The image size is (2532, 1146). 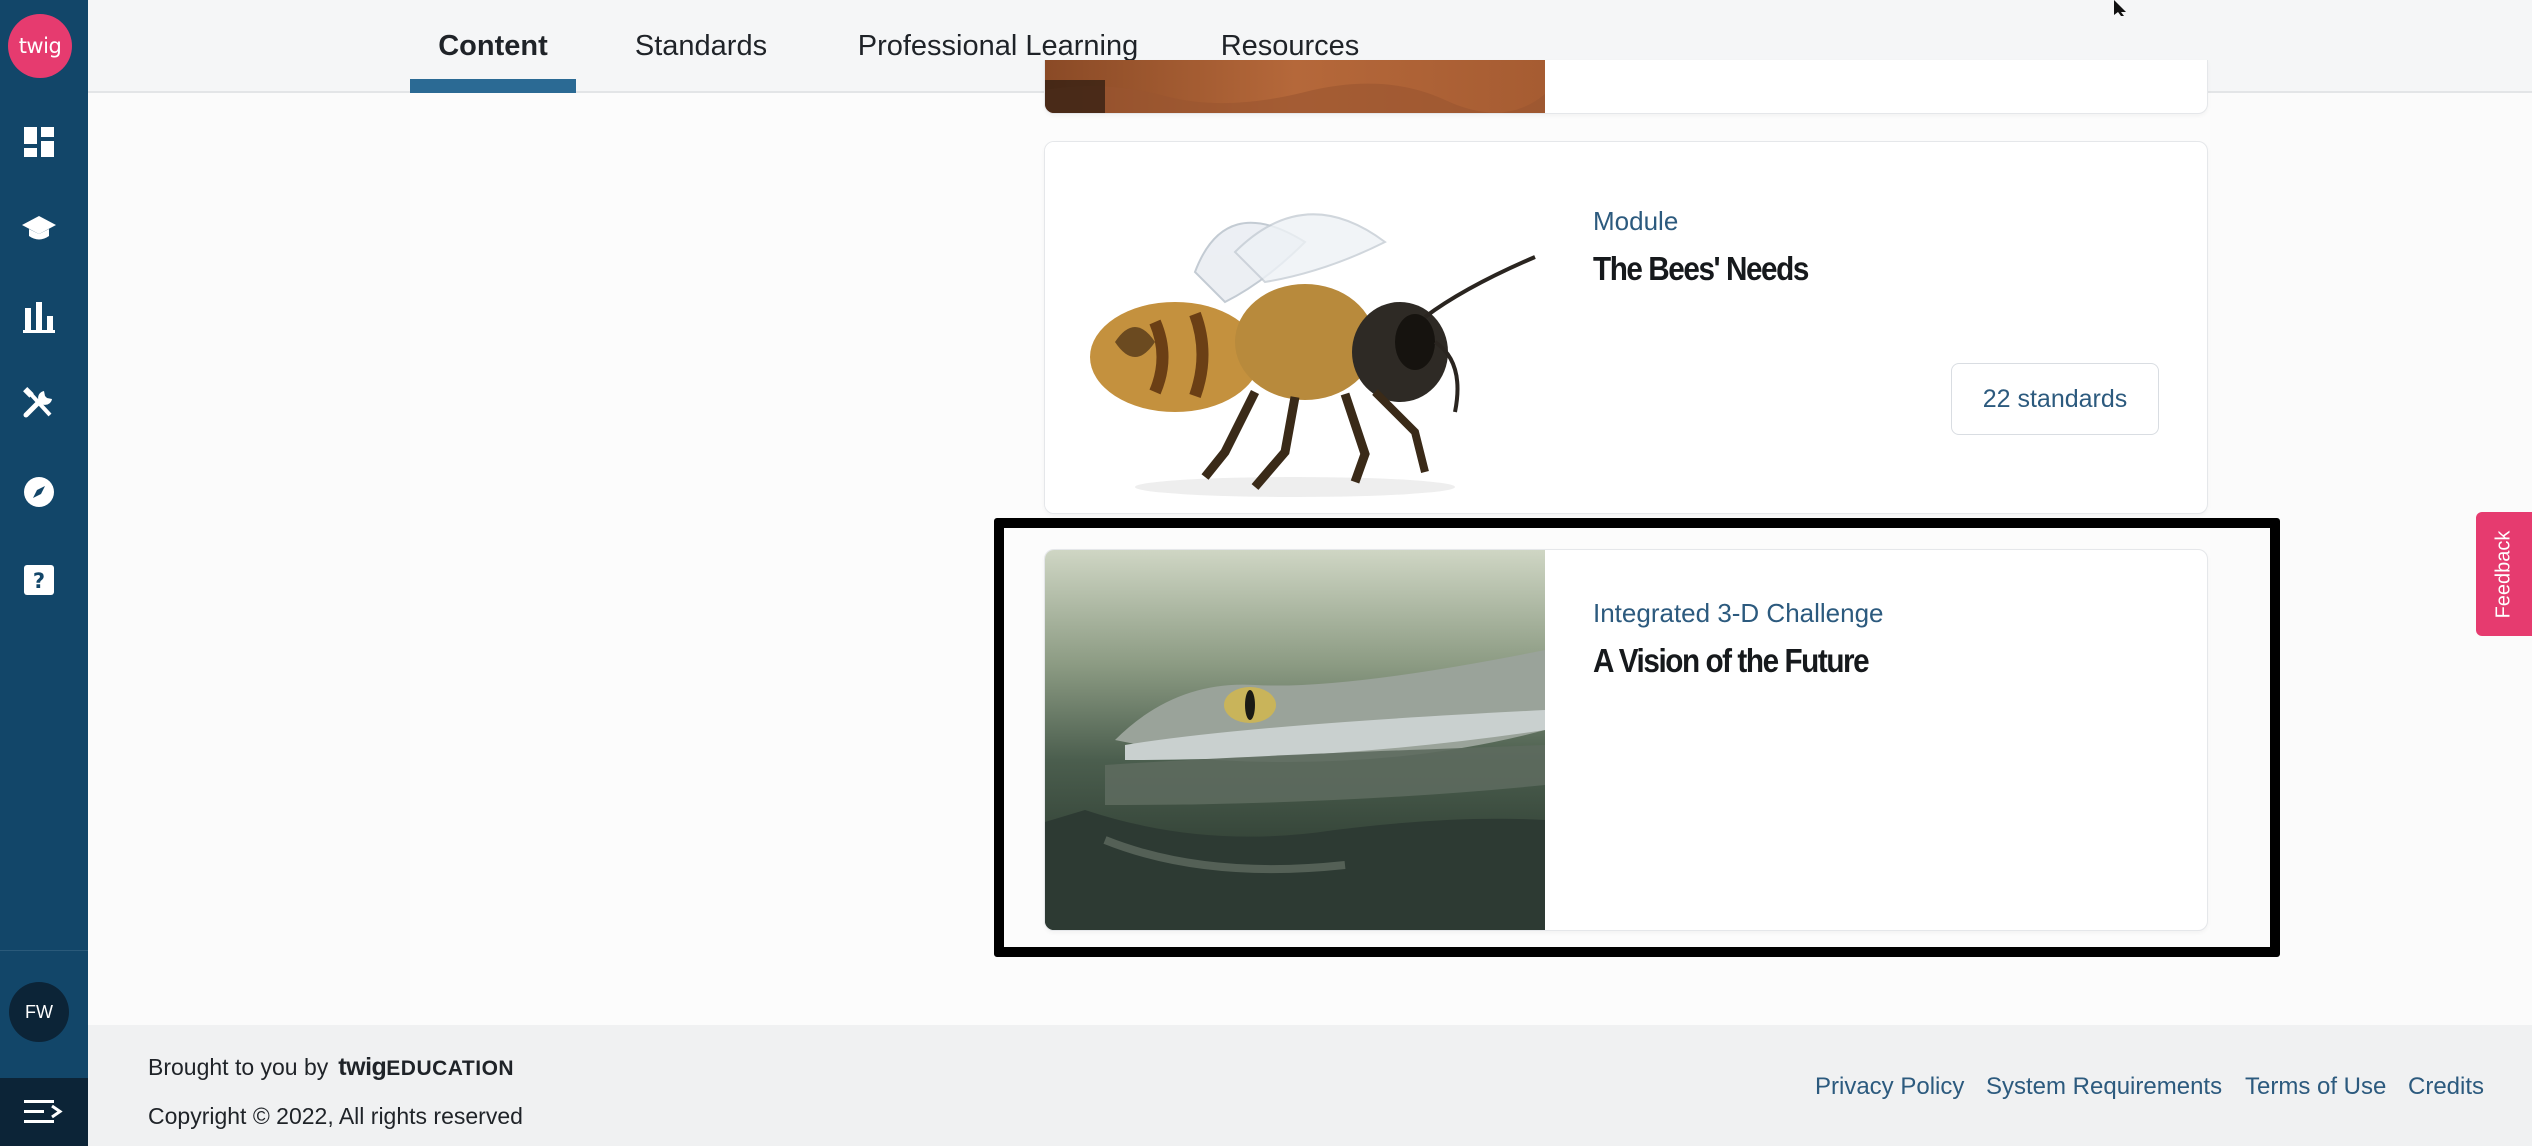 What do you see at coordinates (2315, 1087) in the screenshot?
I see `terms-of-use-link: Terms of Use` at bounding box center [2315, 1087].